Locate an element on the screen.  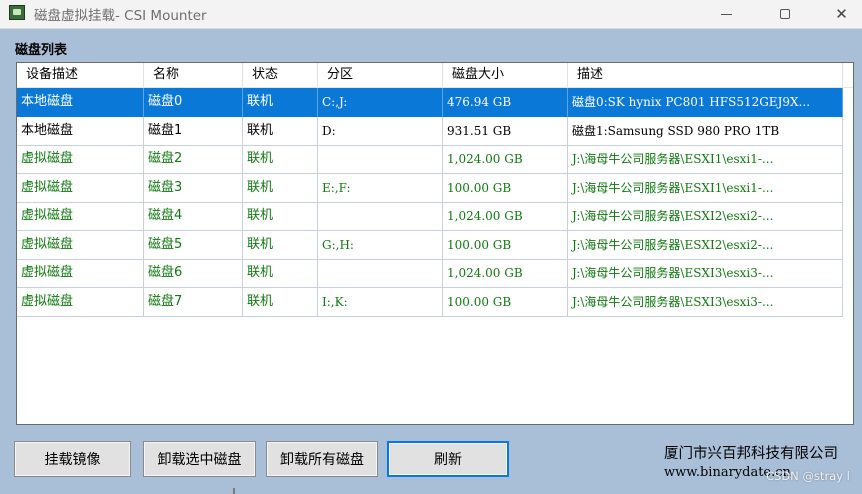
cell-partition: E:,F: is located at coordinates (380, 188).